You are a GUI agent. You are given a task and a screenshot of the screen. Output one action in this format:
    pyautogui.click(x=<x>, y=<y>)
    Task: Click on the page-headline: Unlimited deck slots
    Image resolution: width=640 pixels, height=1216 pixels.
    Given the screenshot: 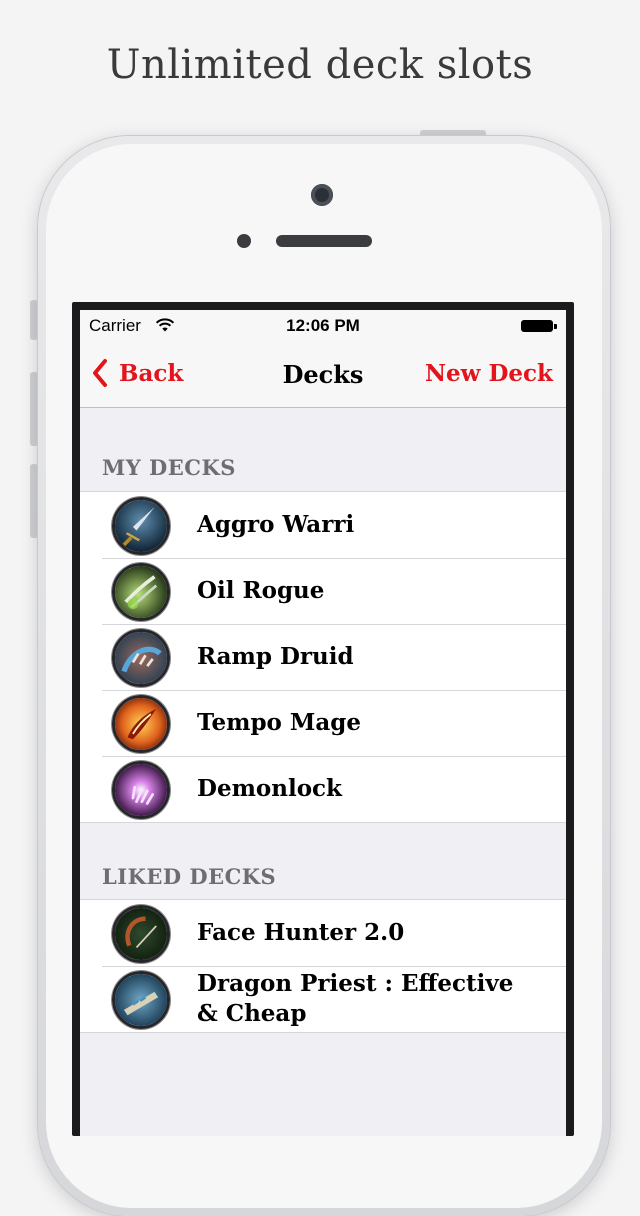 What is the action you would take?
    pyautogui.click(x=320, y=65)
    